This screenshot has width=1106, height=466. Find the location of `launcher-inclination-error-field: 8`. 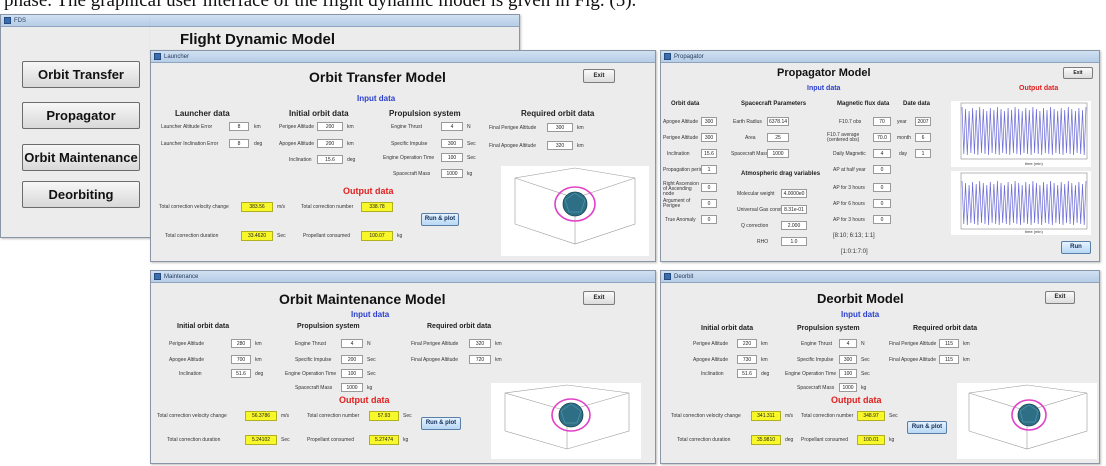

launcher-inclination-error-field: 8 is located at coordinates (239, 143).